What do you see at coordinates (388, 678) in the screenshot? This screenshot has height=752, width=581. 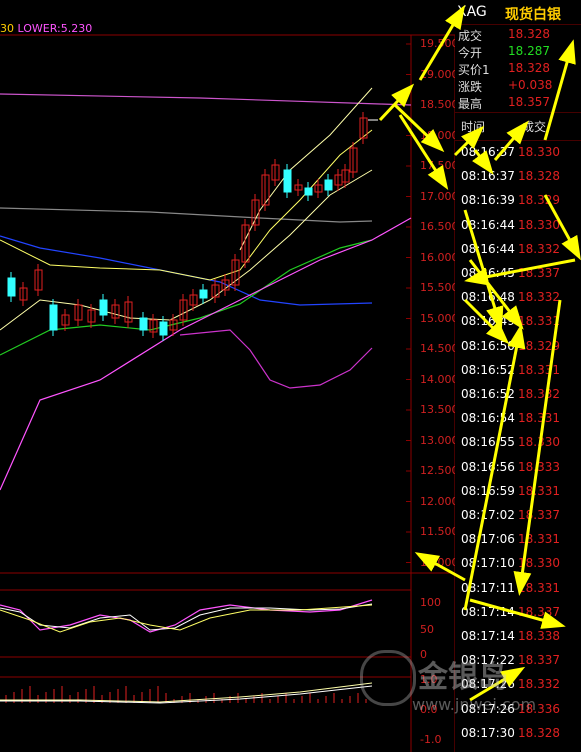 I see `watermark-logo-icon` at bounding box center [388, 678].